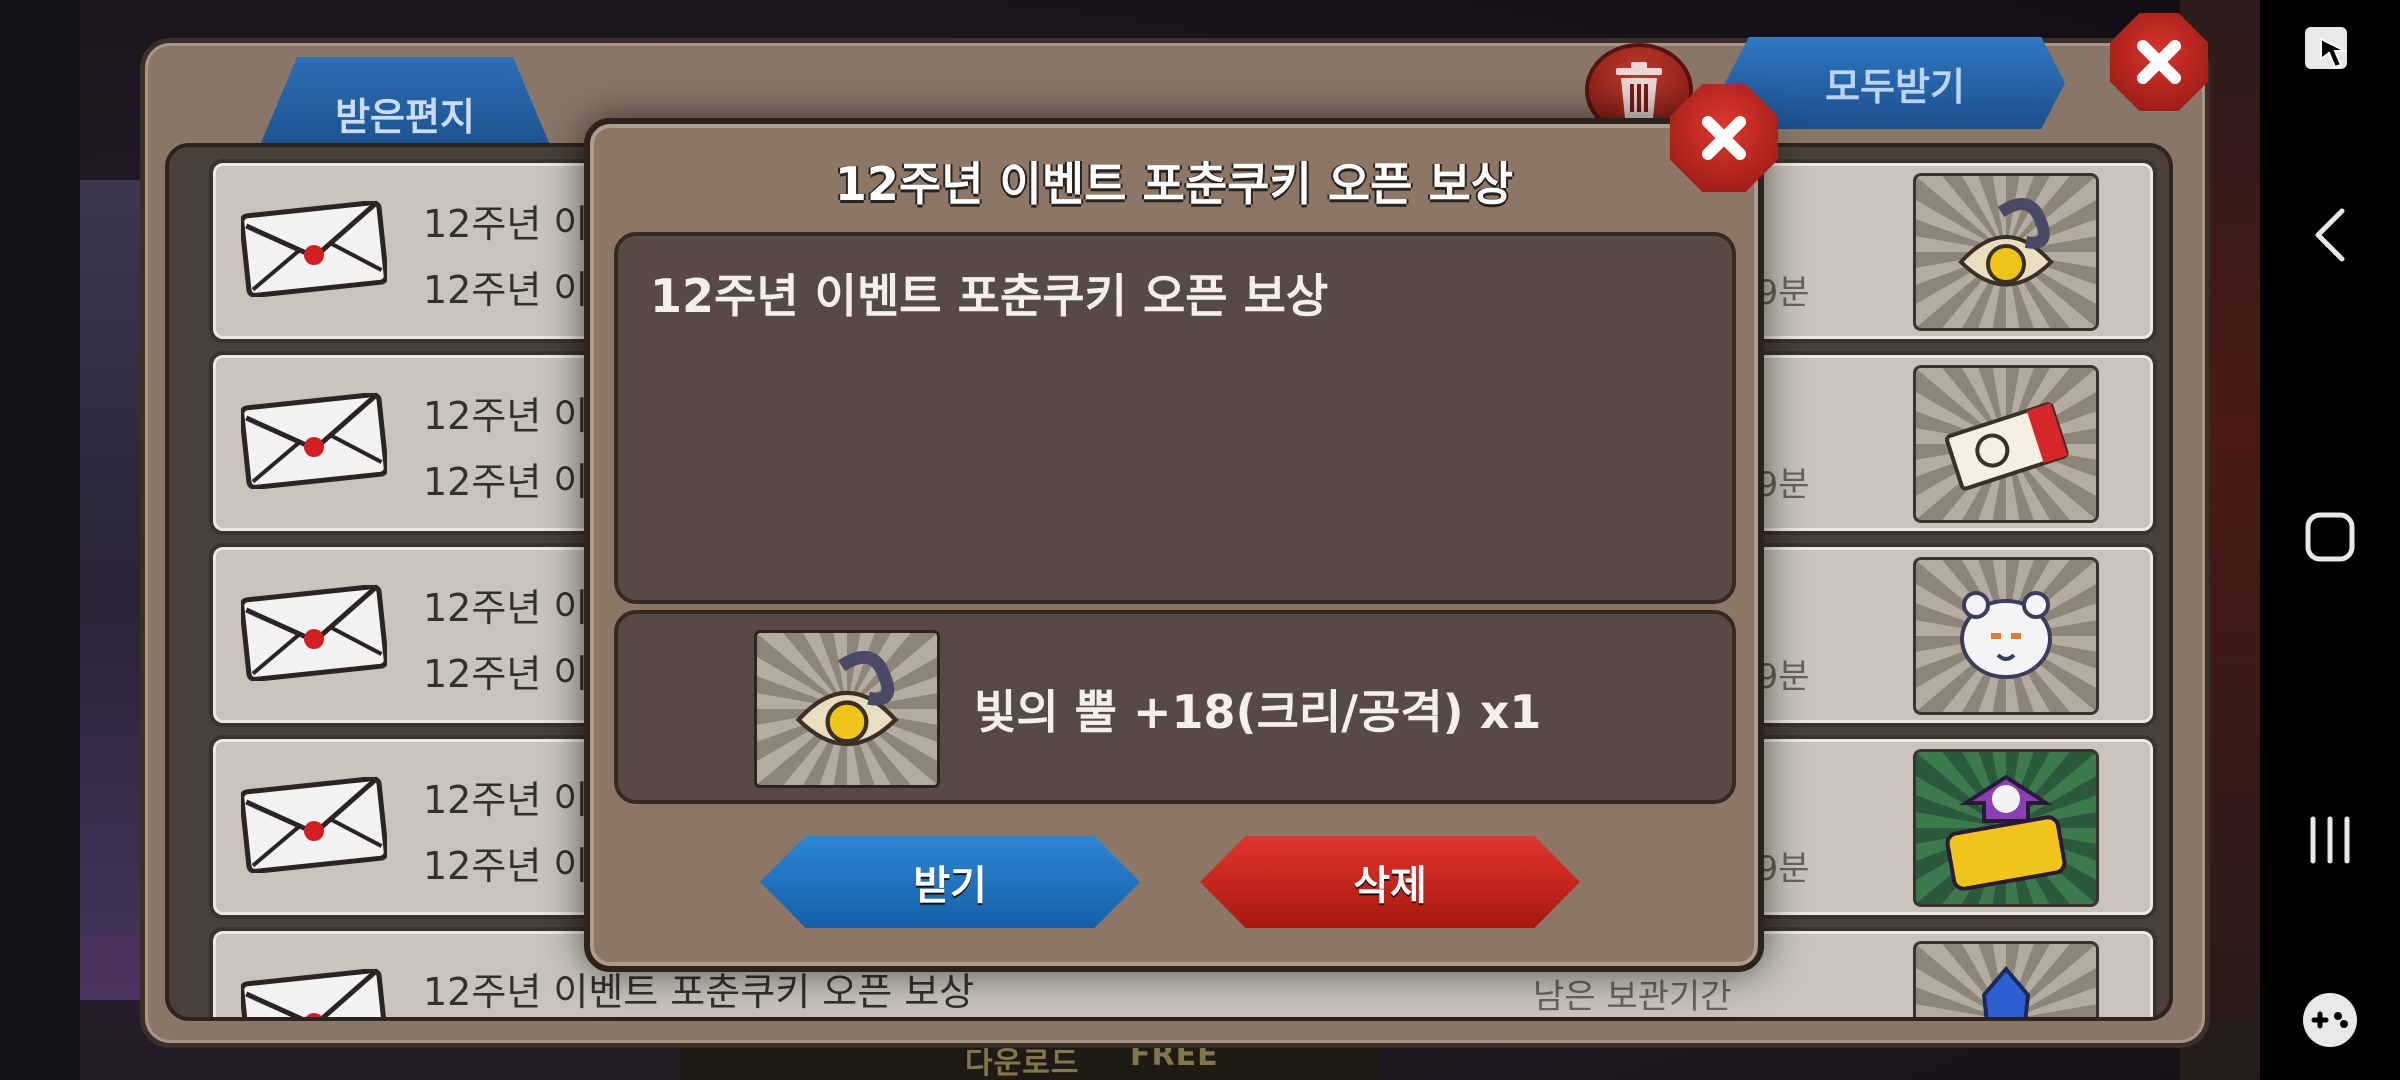 The width and height of the screenshot is (2400, 1080). I want to click on touch-lock-icon, so click(2326, 48).